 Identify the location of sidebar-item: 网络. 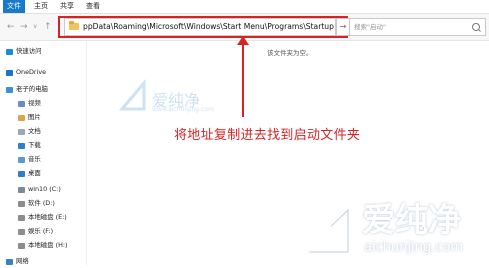
(17, 261).